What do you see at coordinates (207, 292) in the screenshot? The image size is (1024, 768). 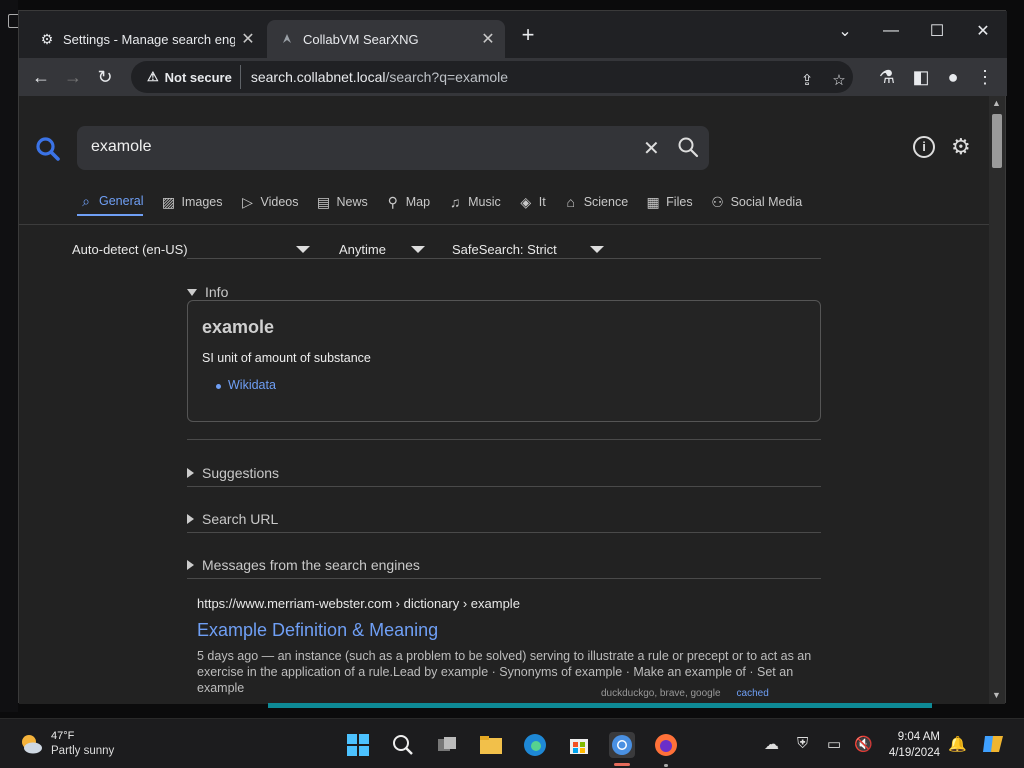 I see `info-section-toggle: Info` at bounding box center [207, 292].